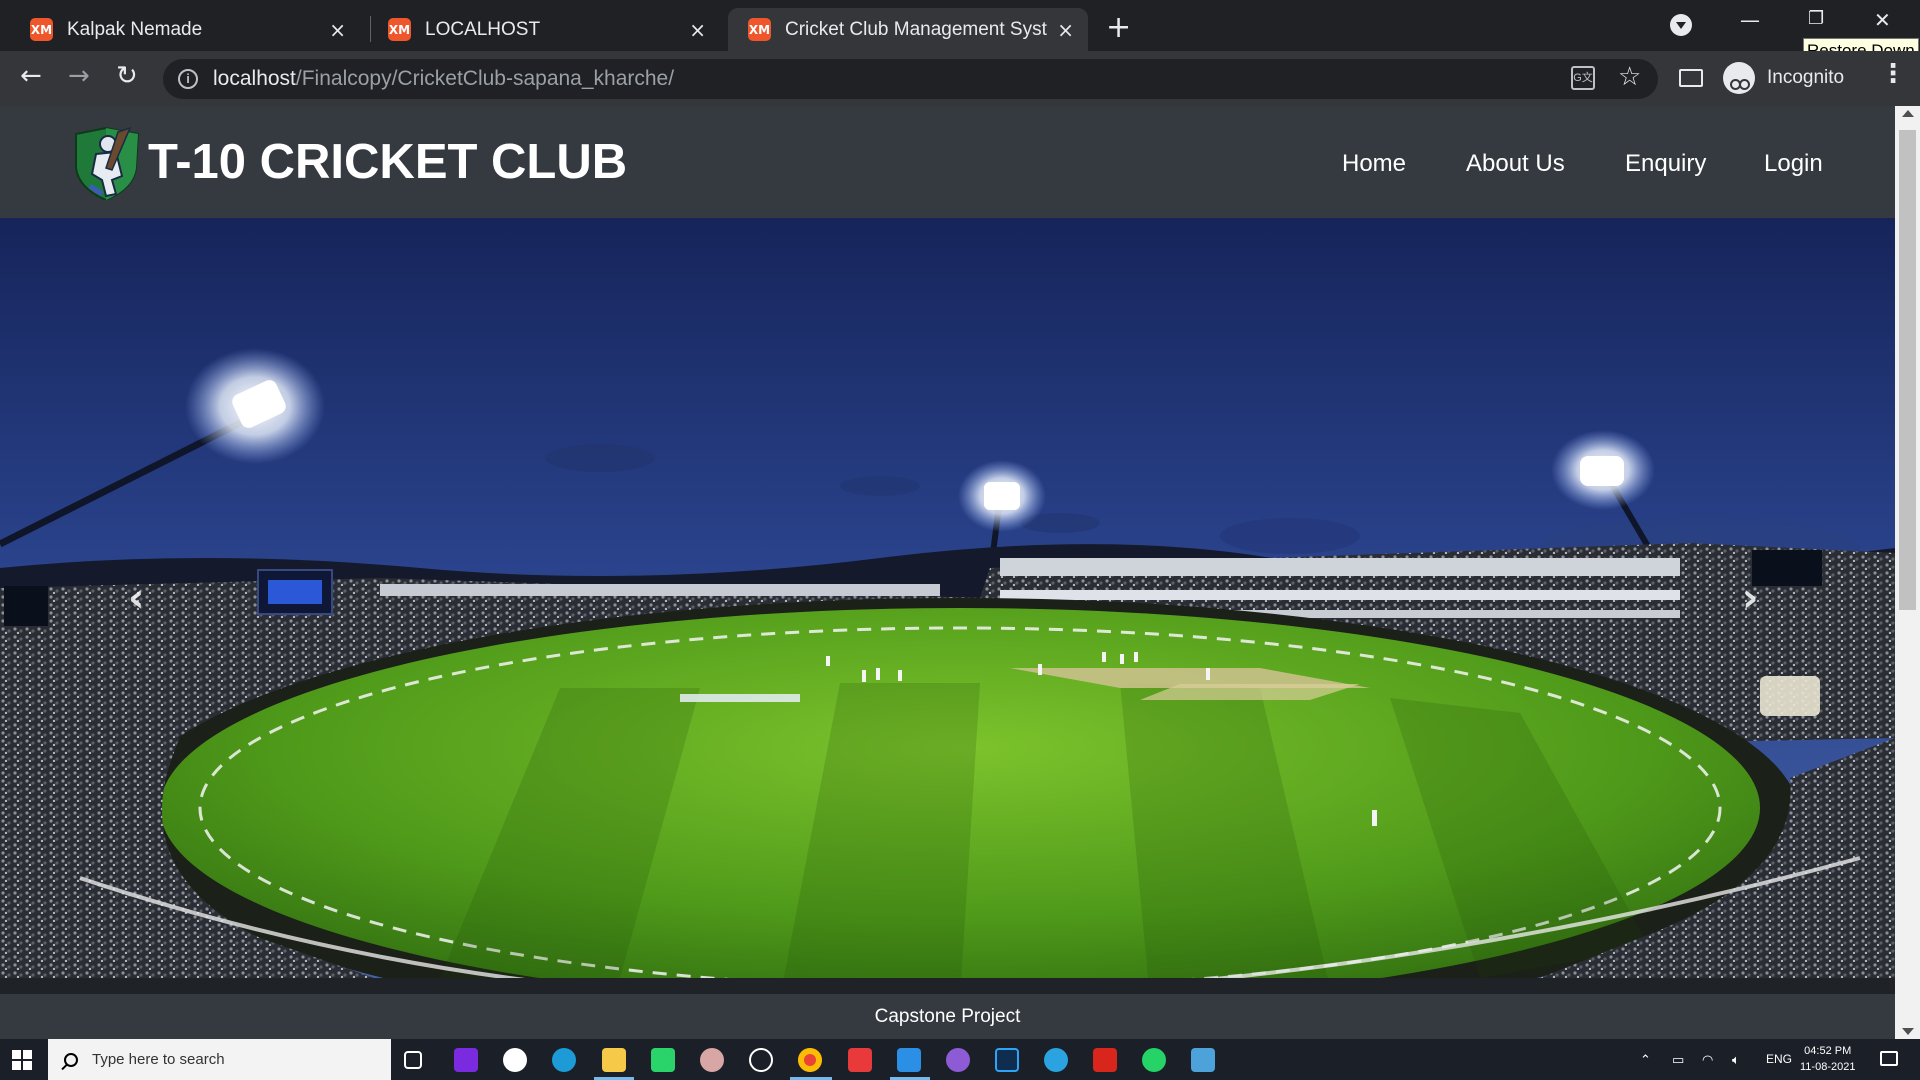 The width and height of the screenshot is (1920, 1080). Describe the element at coordinates (413, 1060) in the screenshot. I see `task-view-icon` at that location.